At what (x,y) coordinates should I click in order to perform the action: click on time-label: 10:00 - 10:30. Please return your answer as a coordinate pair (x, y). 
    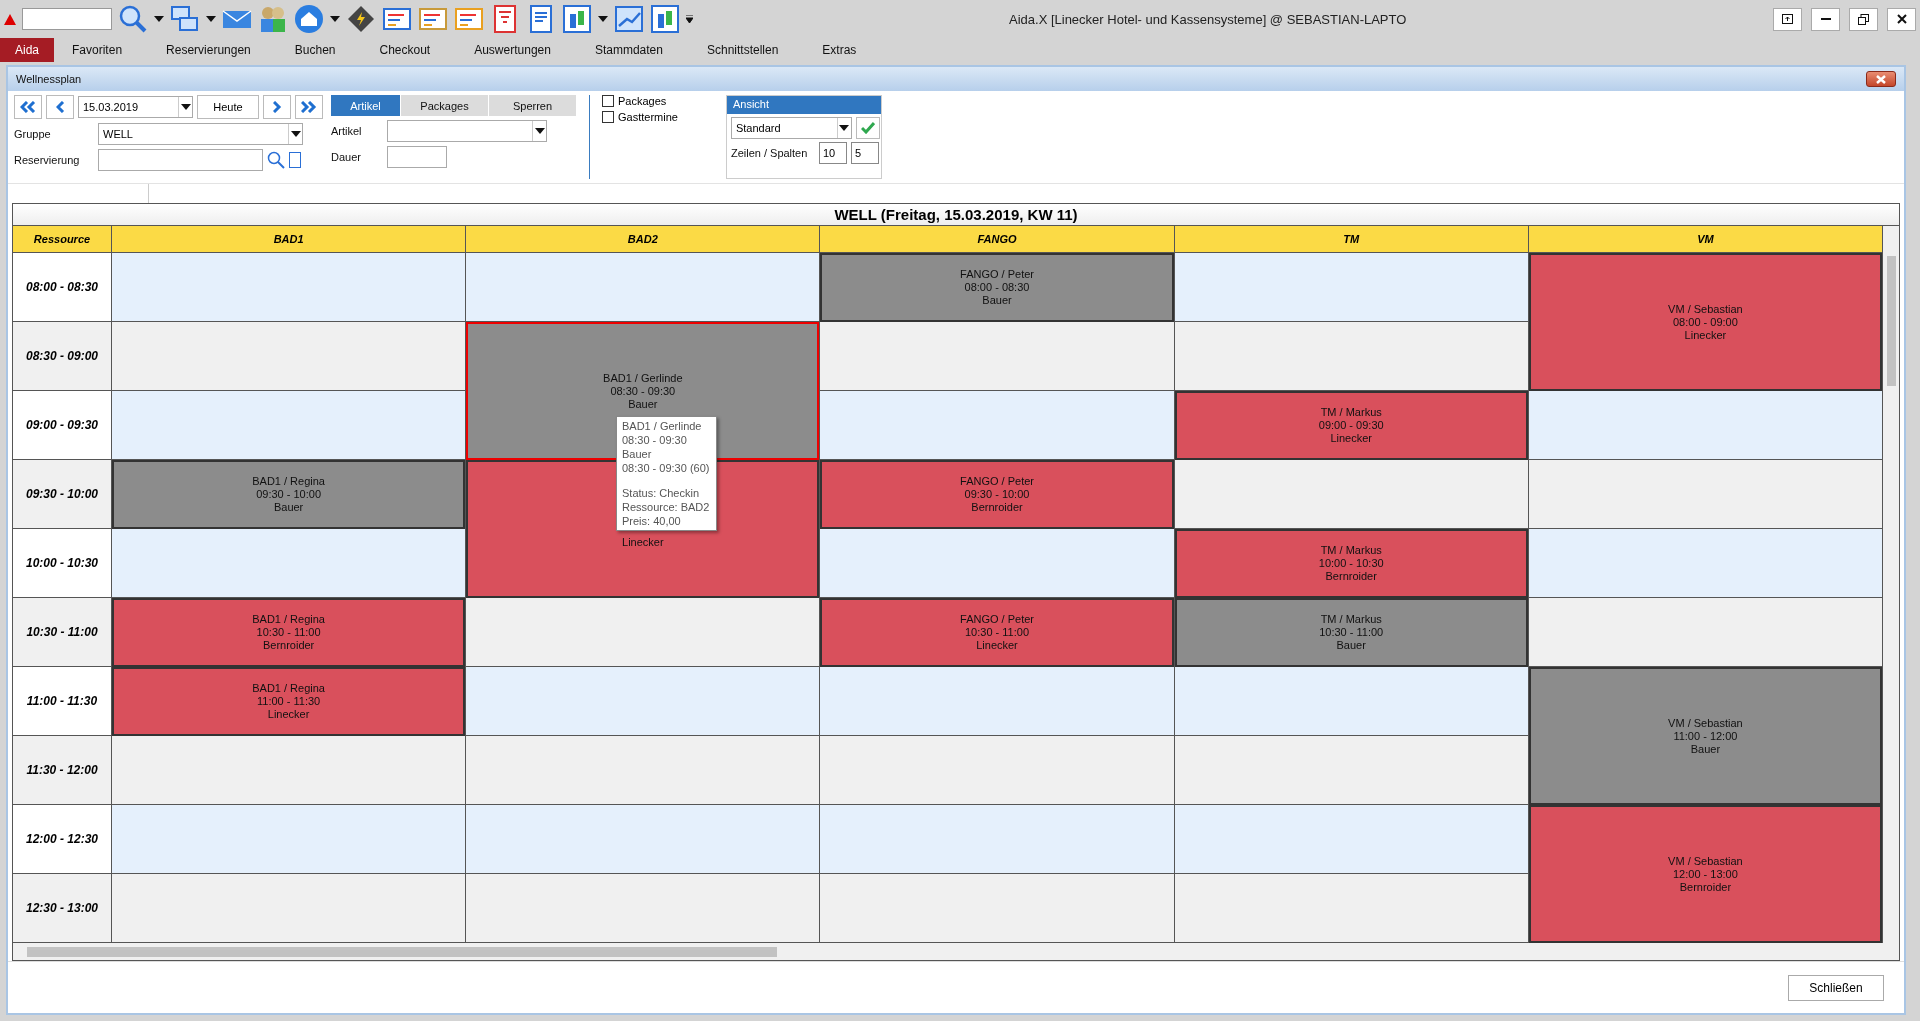
    Looking at the image, I should click on (62, 563).